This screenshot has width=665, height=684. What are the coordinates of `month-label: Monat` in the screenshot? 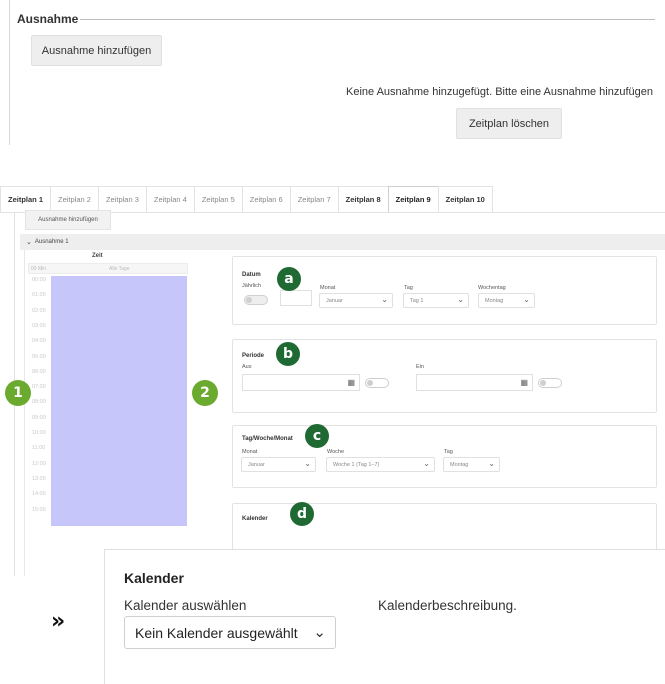 It's located at (328, 288).